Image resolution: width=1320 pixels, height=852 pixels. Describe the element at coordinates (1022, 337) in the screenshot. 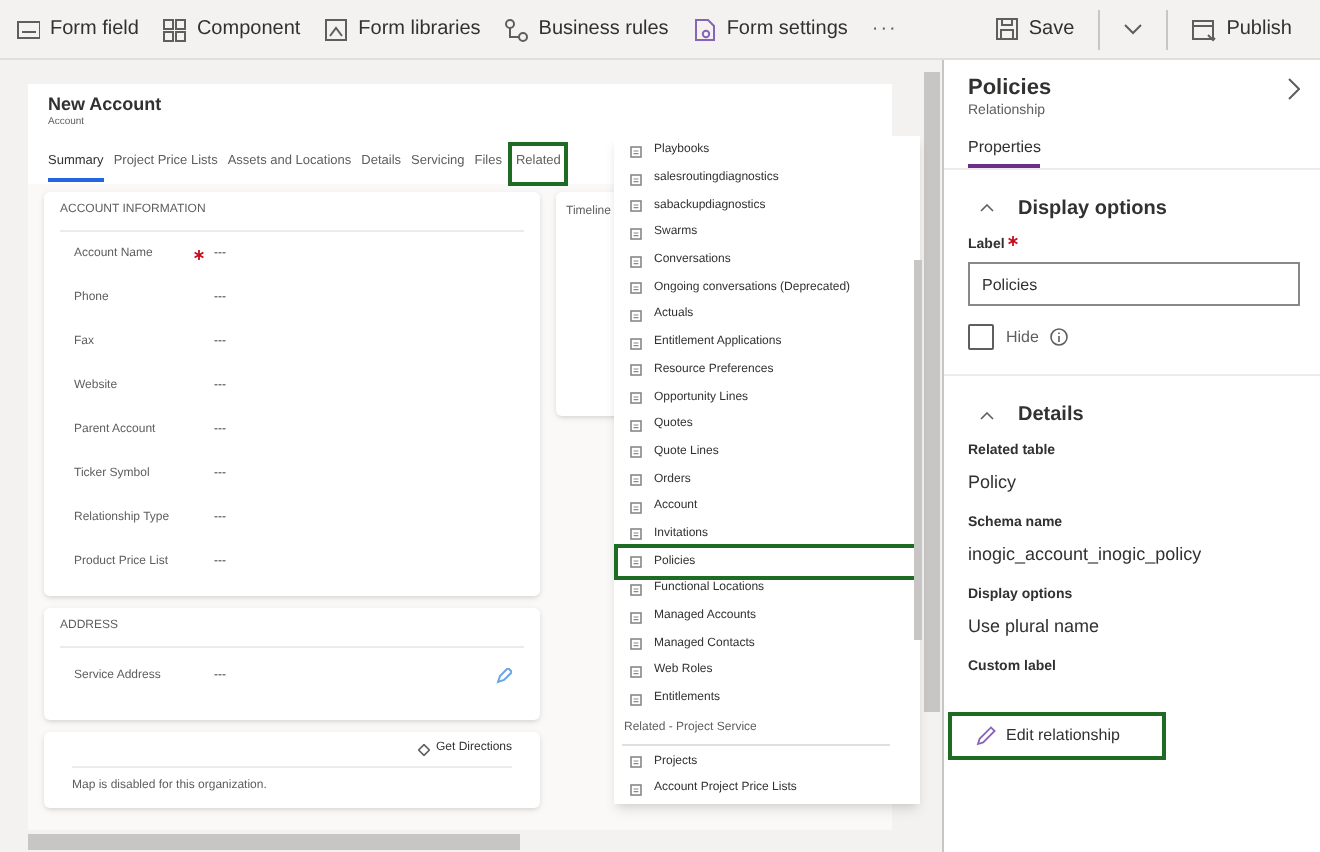

I see `checkbox-label: Hide` at that location.